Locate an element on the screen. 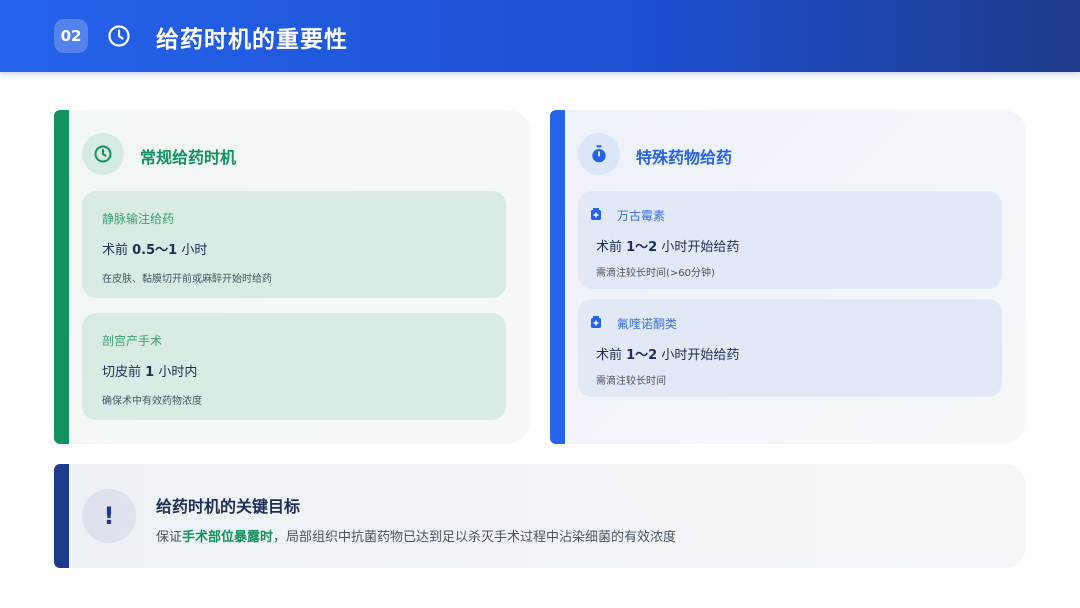 The height and width of the screenshot is (608, 1080). card-title: 常规给药时机 is located at coordinates (188, 157).